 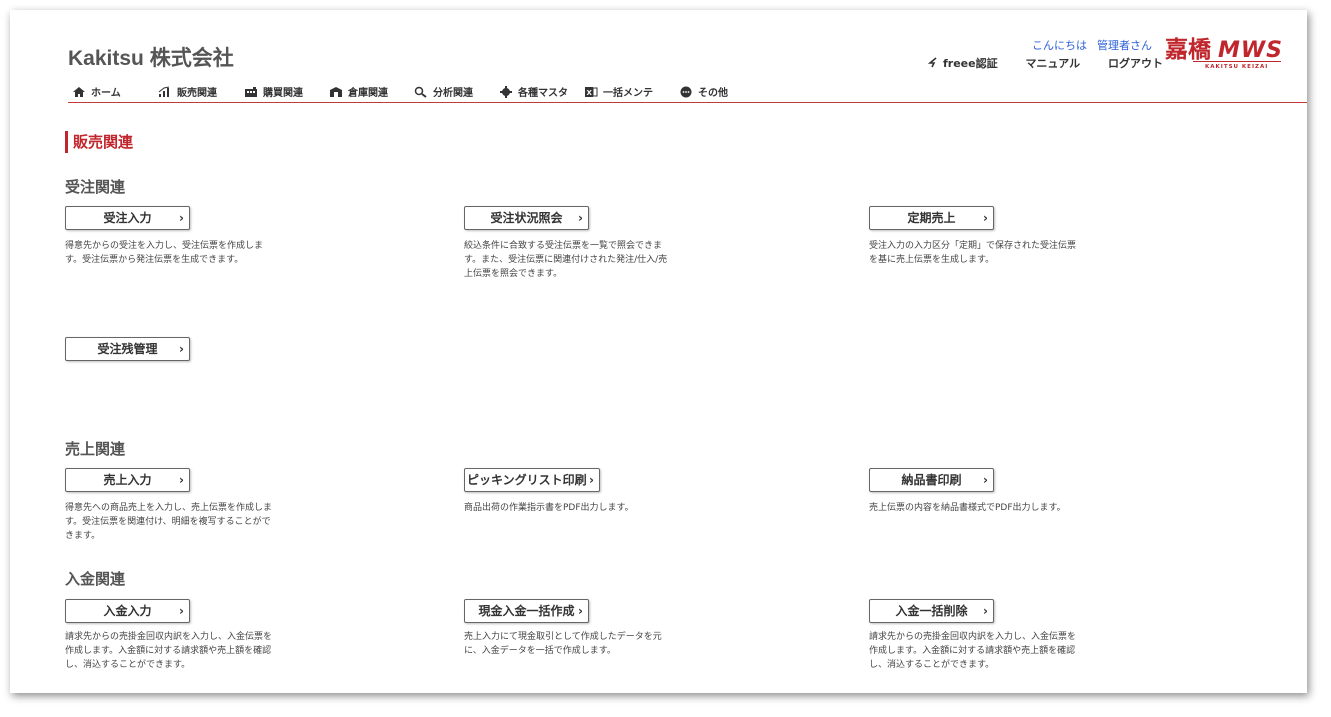 I want to click on delivery-note-desc: 売上伝票の内容を納品書様式でPDF出力します。, so click(x=967, y=508).